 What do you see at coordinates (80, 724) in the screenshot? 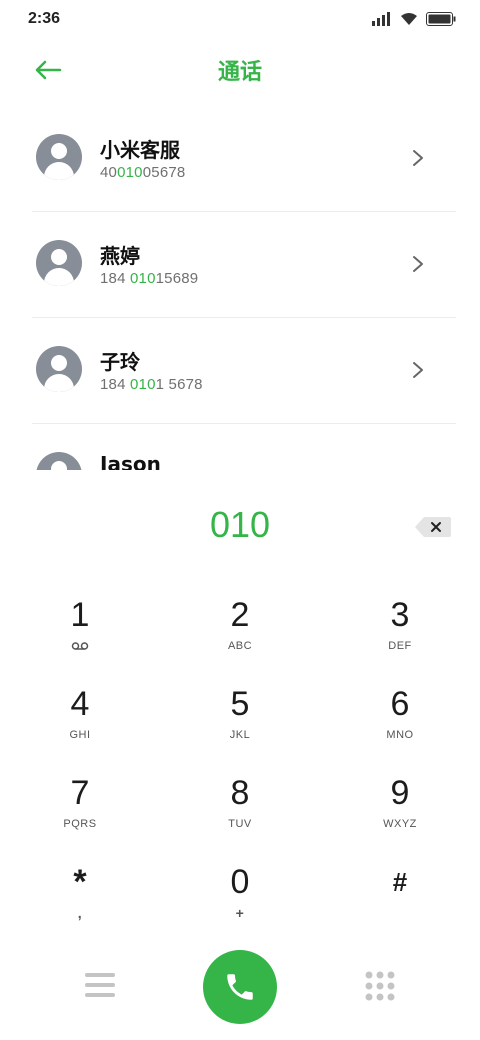
I see `key-4: 4 GHI` at bounding box center [80, 724].